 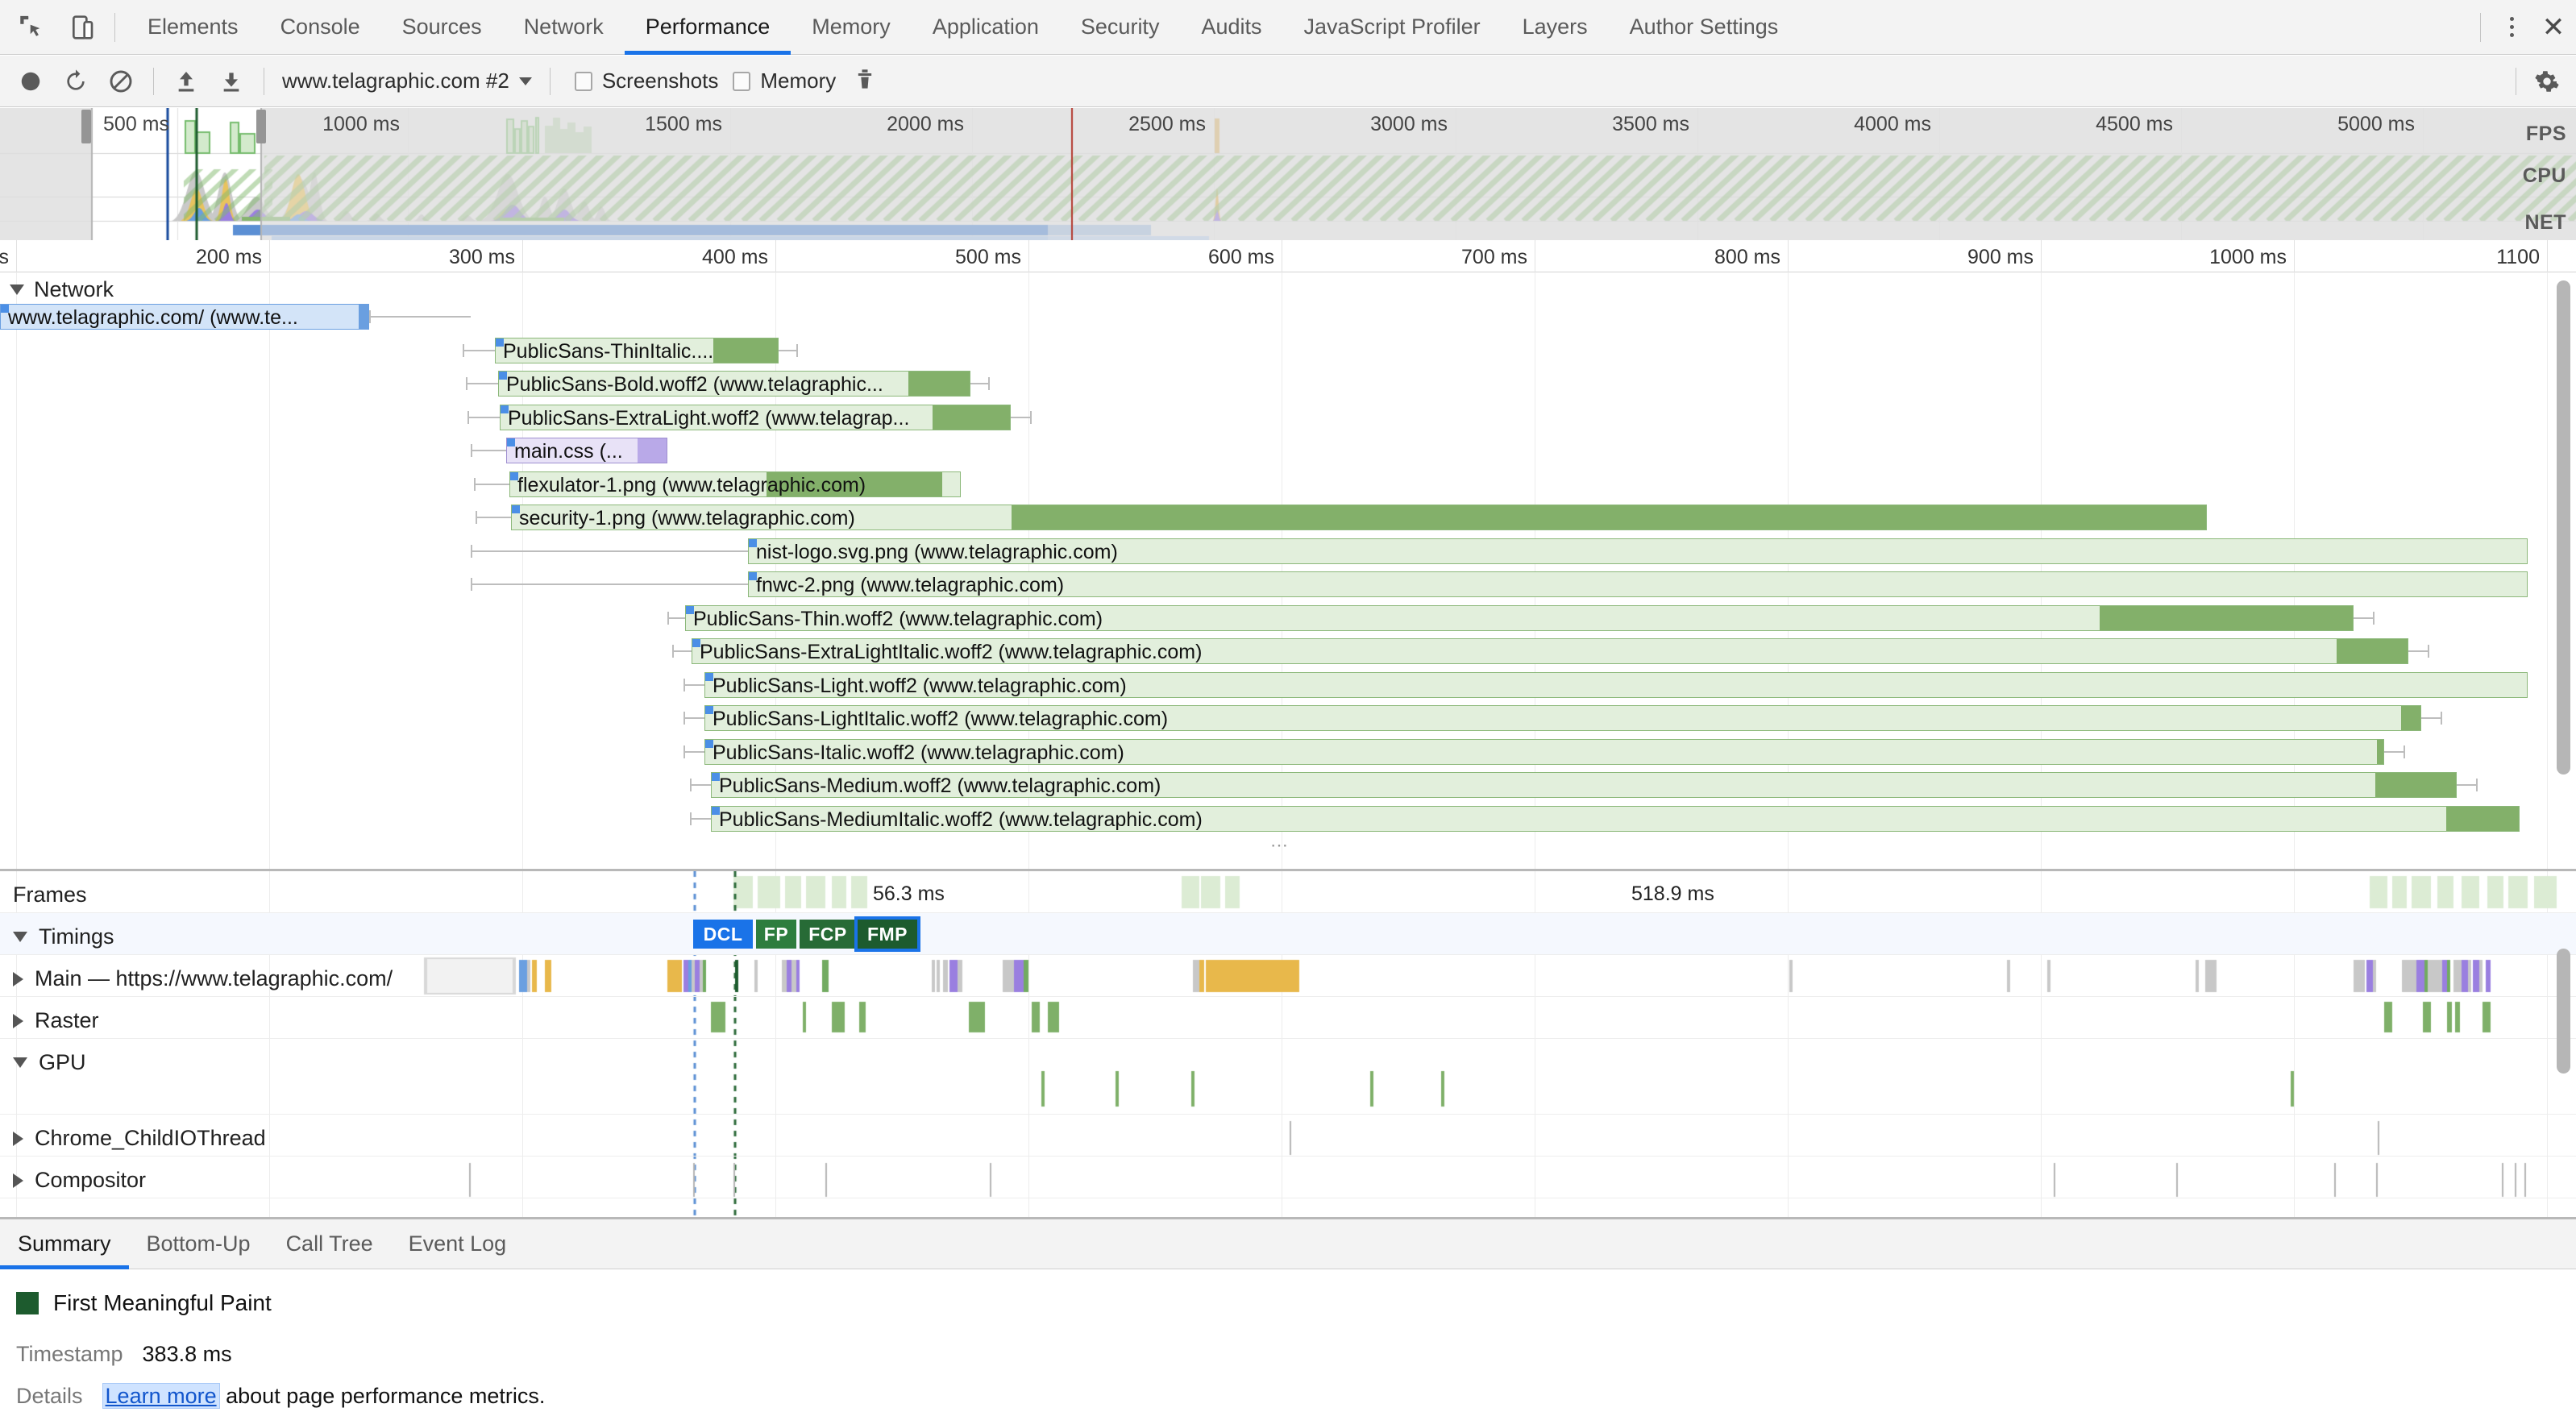 I want to click on tab-author-settings: Author Settings, so click(x=1704, y=27).